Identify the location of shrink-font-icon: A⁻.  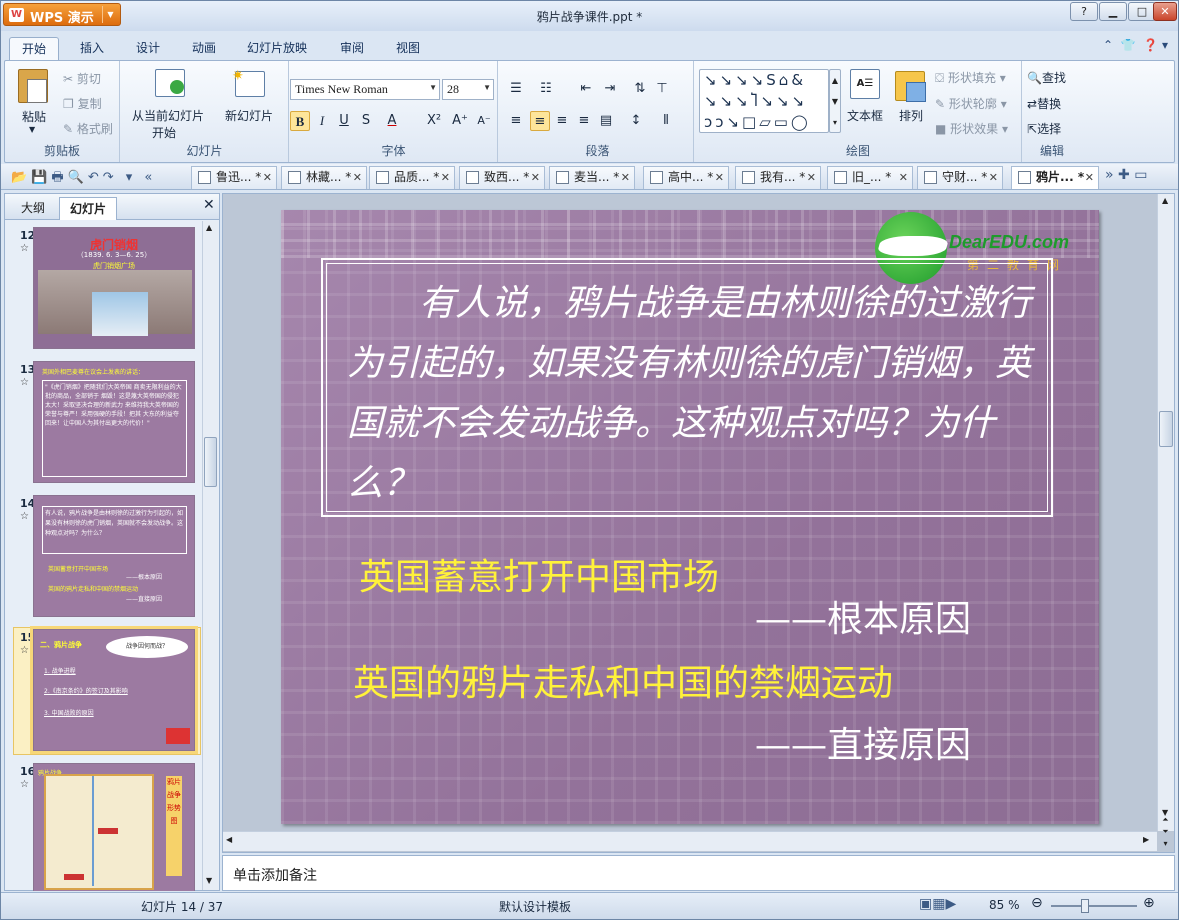
(484, 121).